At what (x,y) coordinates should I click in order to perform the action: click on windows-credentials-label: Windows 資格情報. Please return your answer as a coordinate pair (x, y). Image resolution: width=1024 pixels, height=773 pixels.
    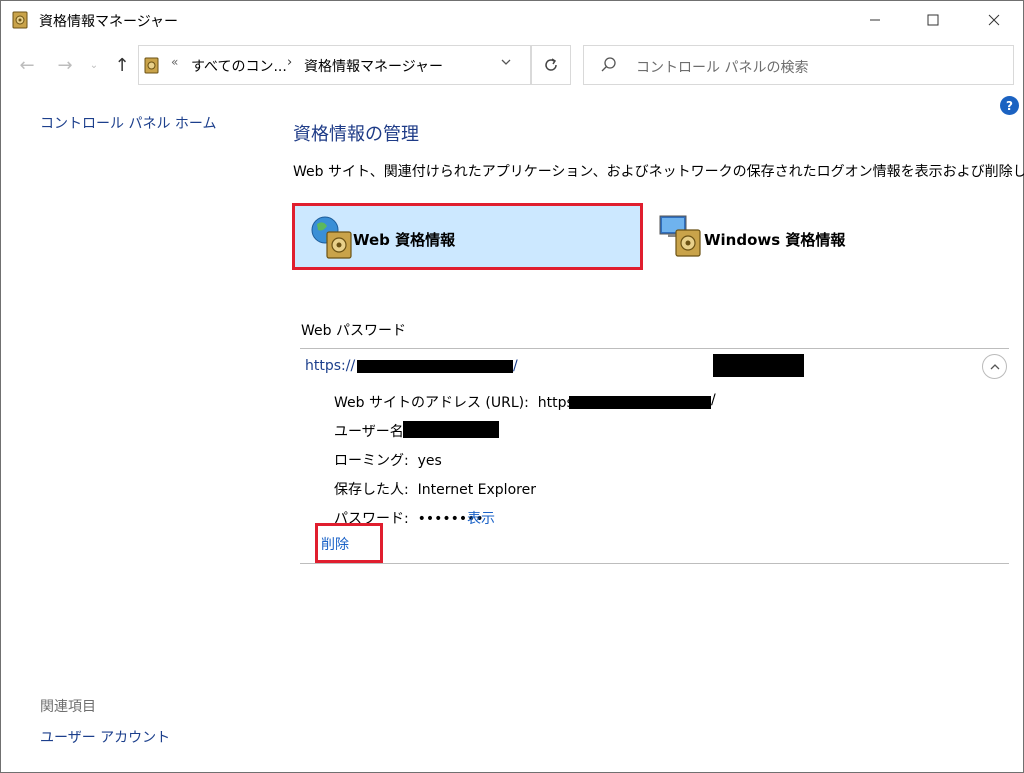
    Looking at the image, I should click on (775, 240).